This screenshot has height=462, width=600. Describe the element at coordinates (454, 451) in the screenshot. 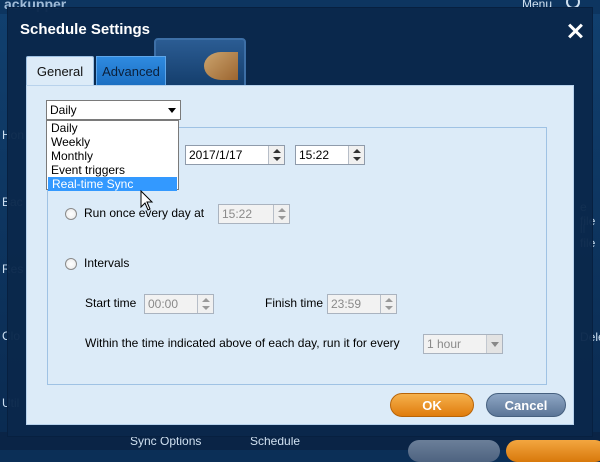

I see `back-button` at that location.